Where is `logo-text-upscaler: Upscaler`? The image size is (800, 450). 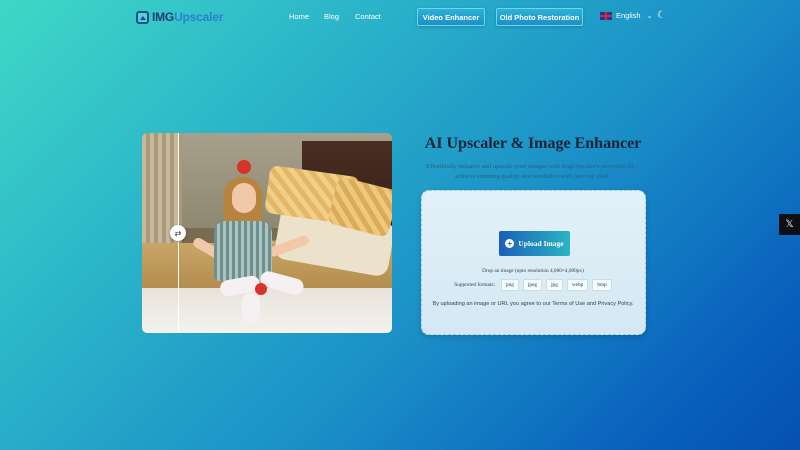
logo-text-upscaler: Upscaler is located at coordinates (199, 17).